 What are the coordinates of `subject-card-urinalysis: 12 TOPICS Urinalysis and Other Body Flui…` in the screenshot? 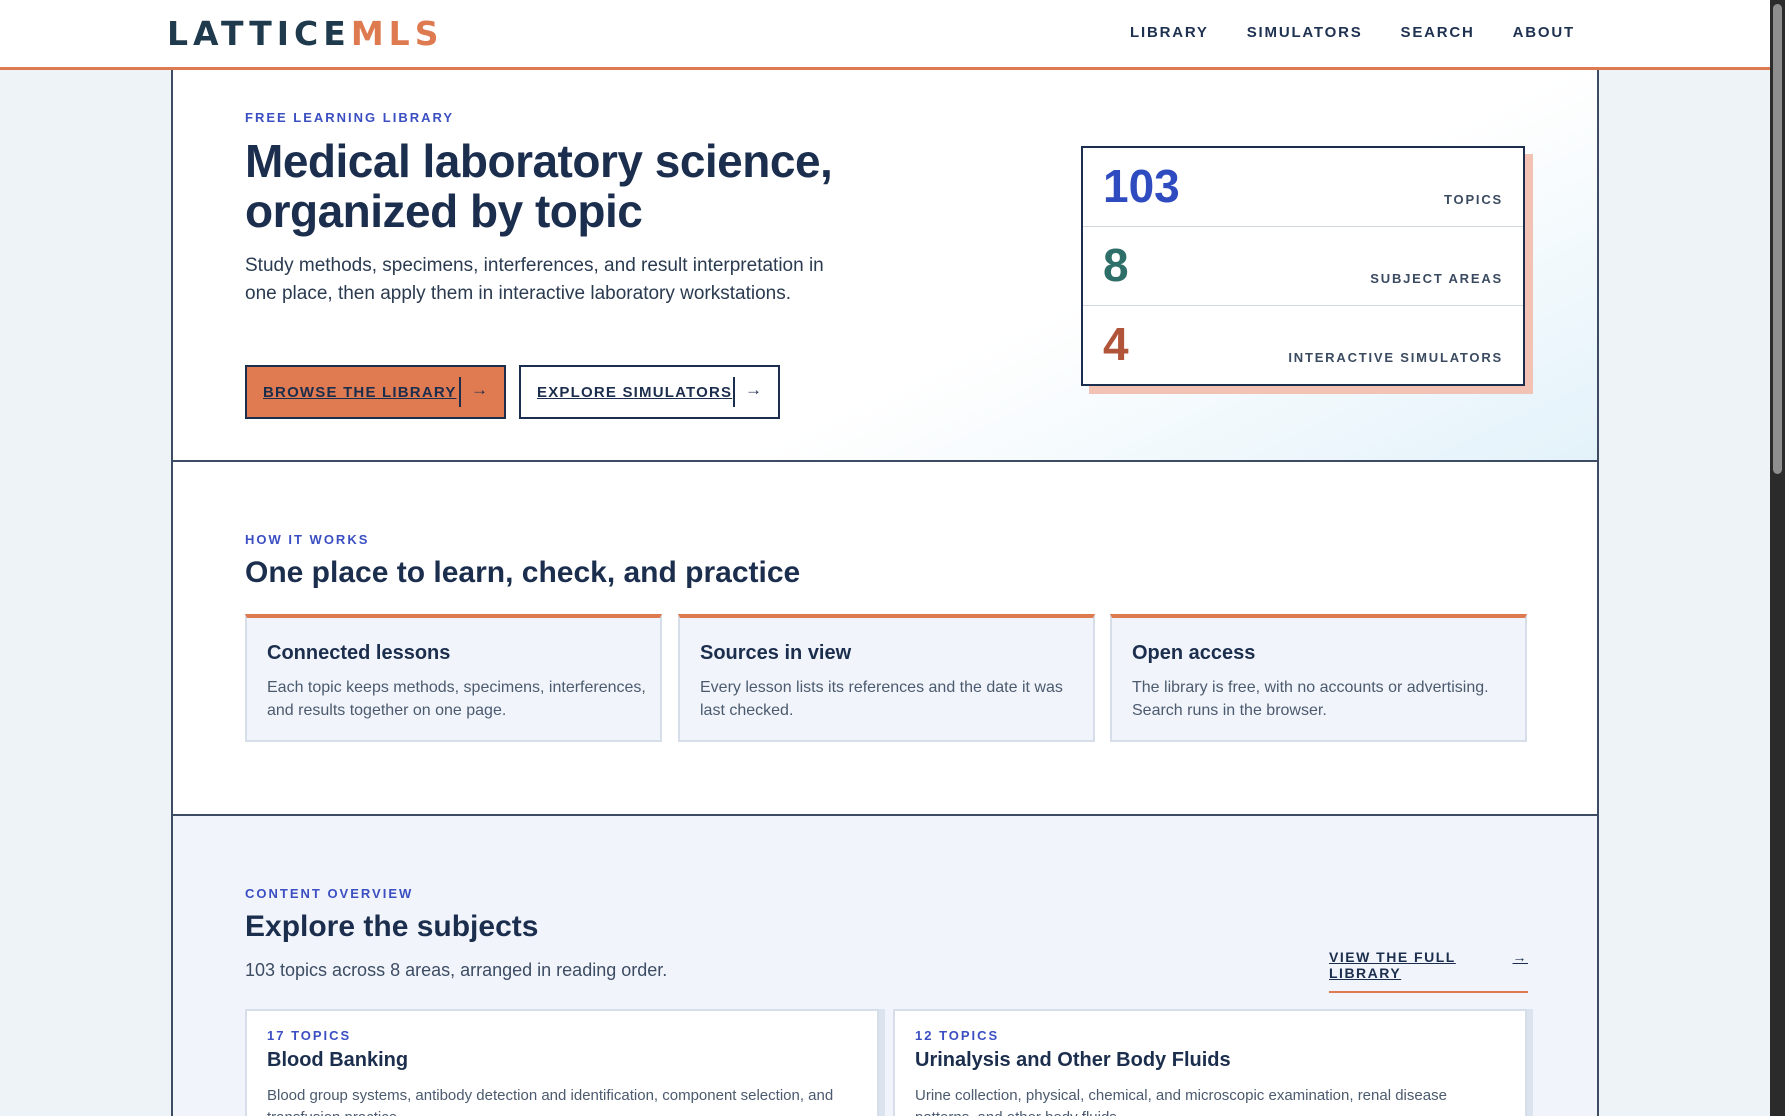 It's located at (1210, 1062).